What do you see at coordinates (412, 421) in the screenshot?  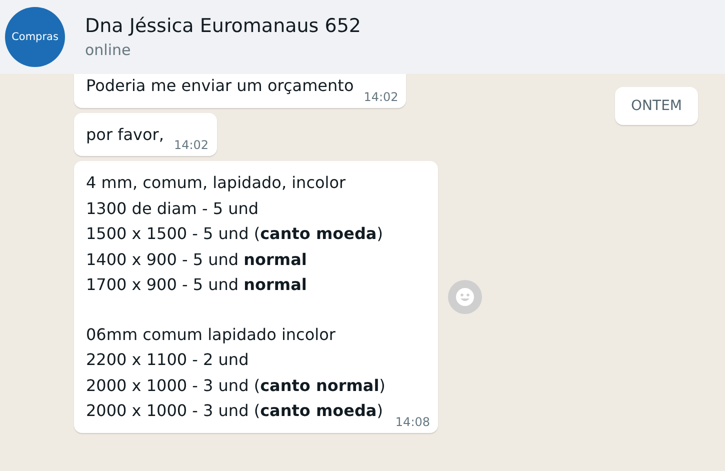 I see `message-time: 14:08` at bounding box center [412, 421].